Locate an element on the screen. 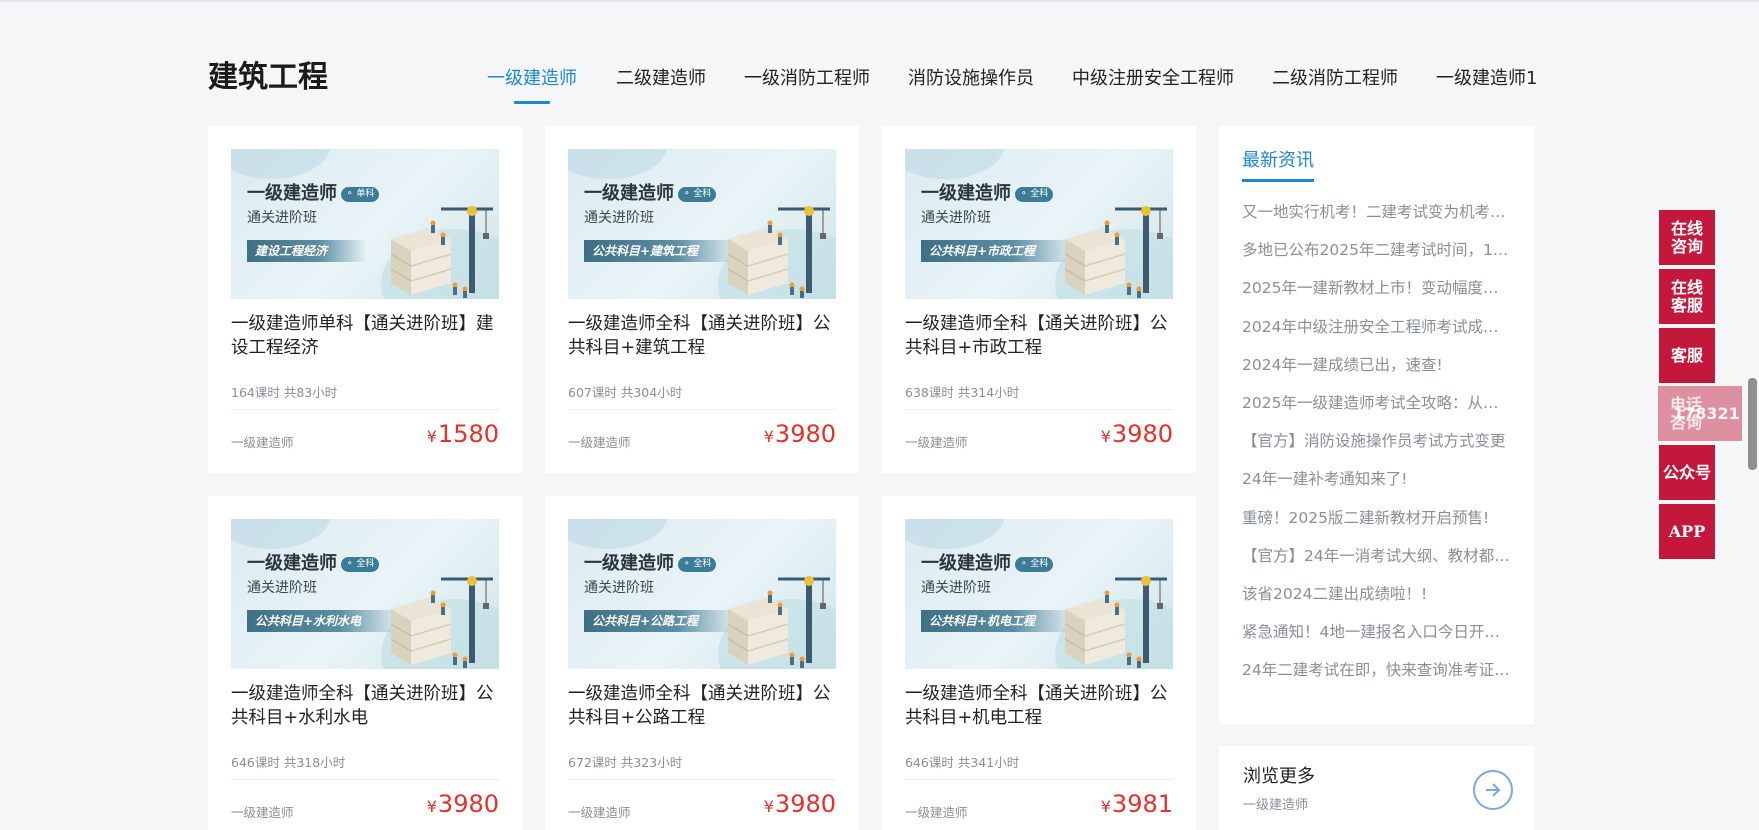 The width and height of the screenshot is (1759, 830). thumbnail-ribbon: 建设工程经济 is located at coordinates (307, 251).